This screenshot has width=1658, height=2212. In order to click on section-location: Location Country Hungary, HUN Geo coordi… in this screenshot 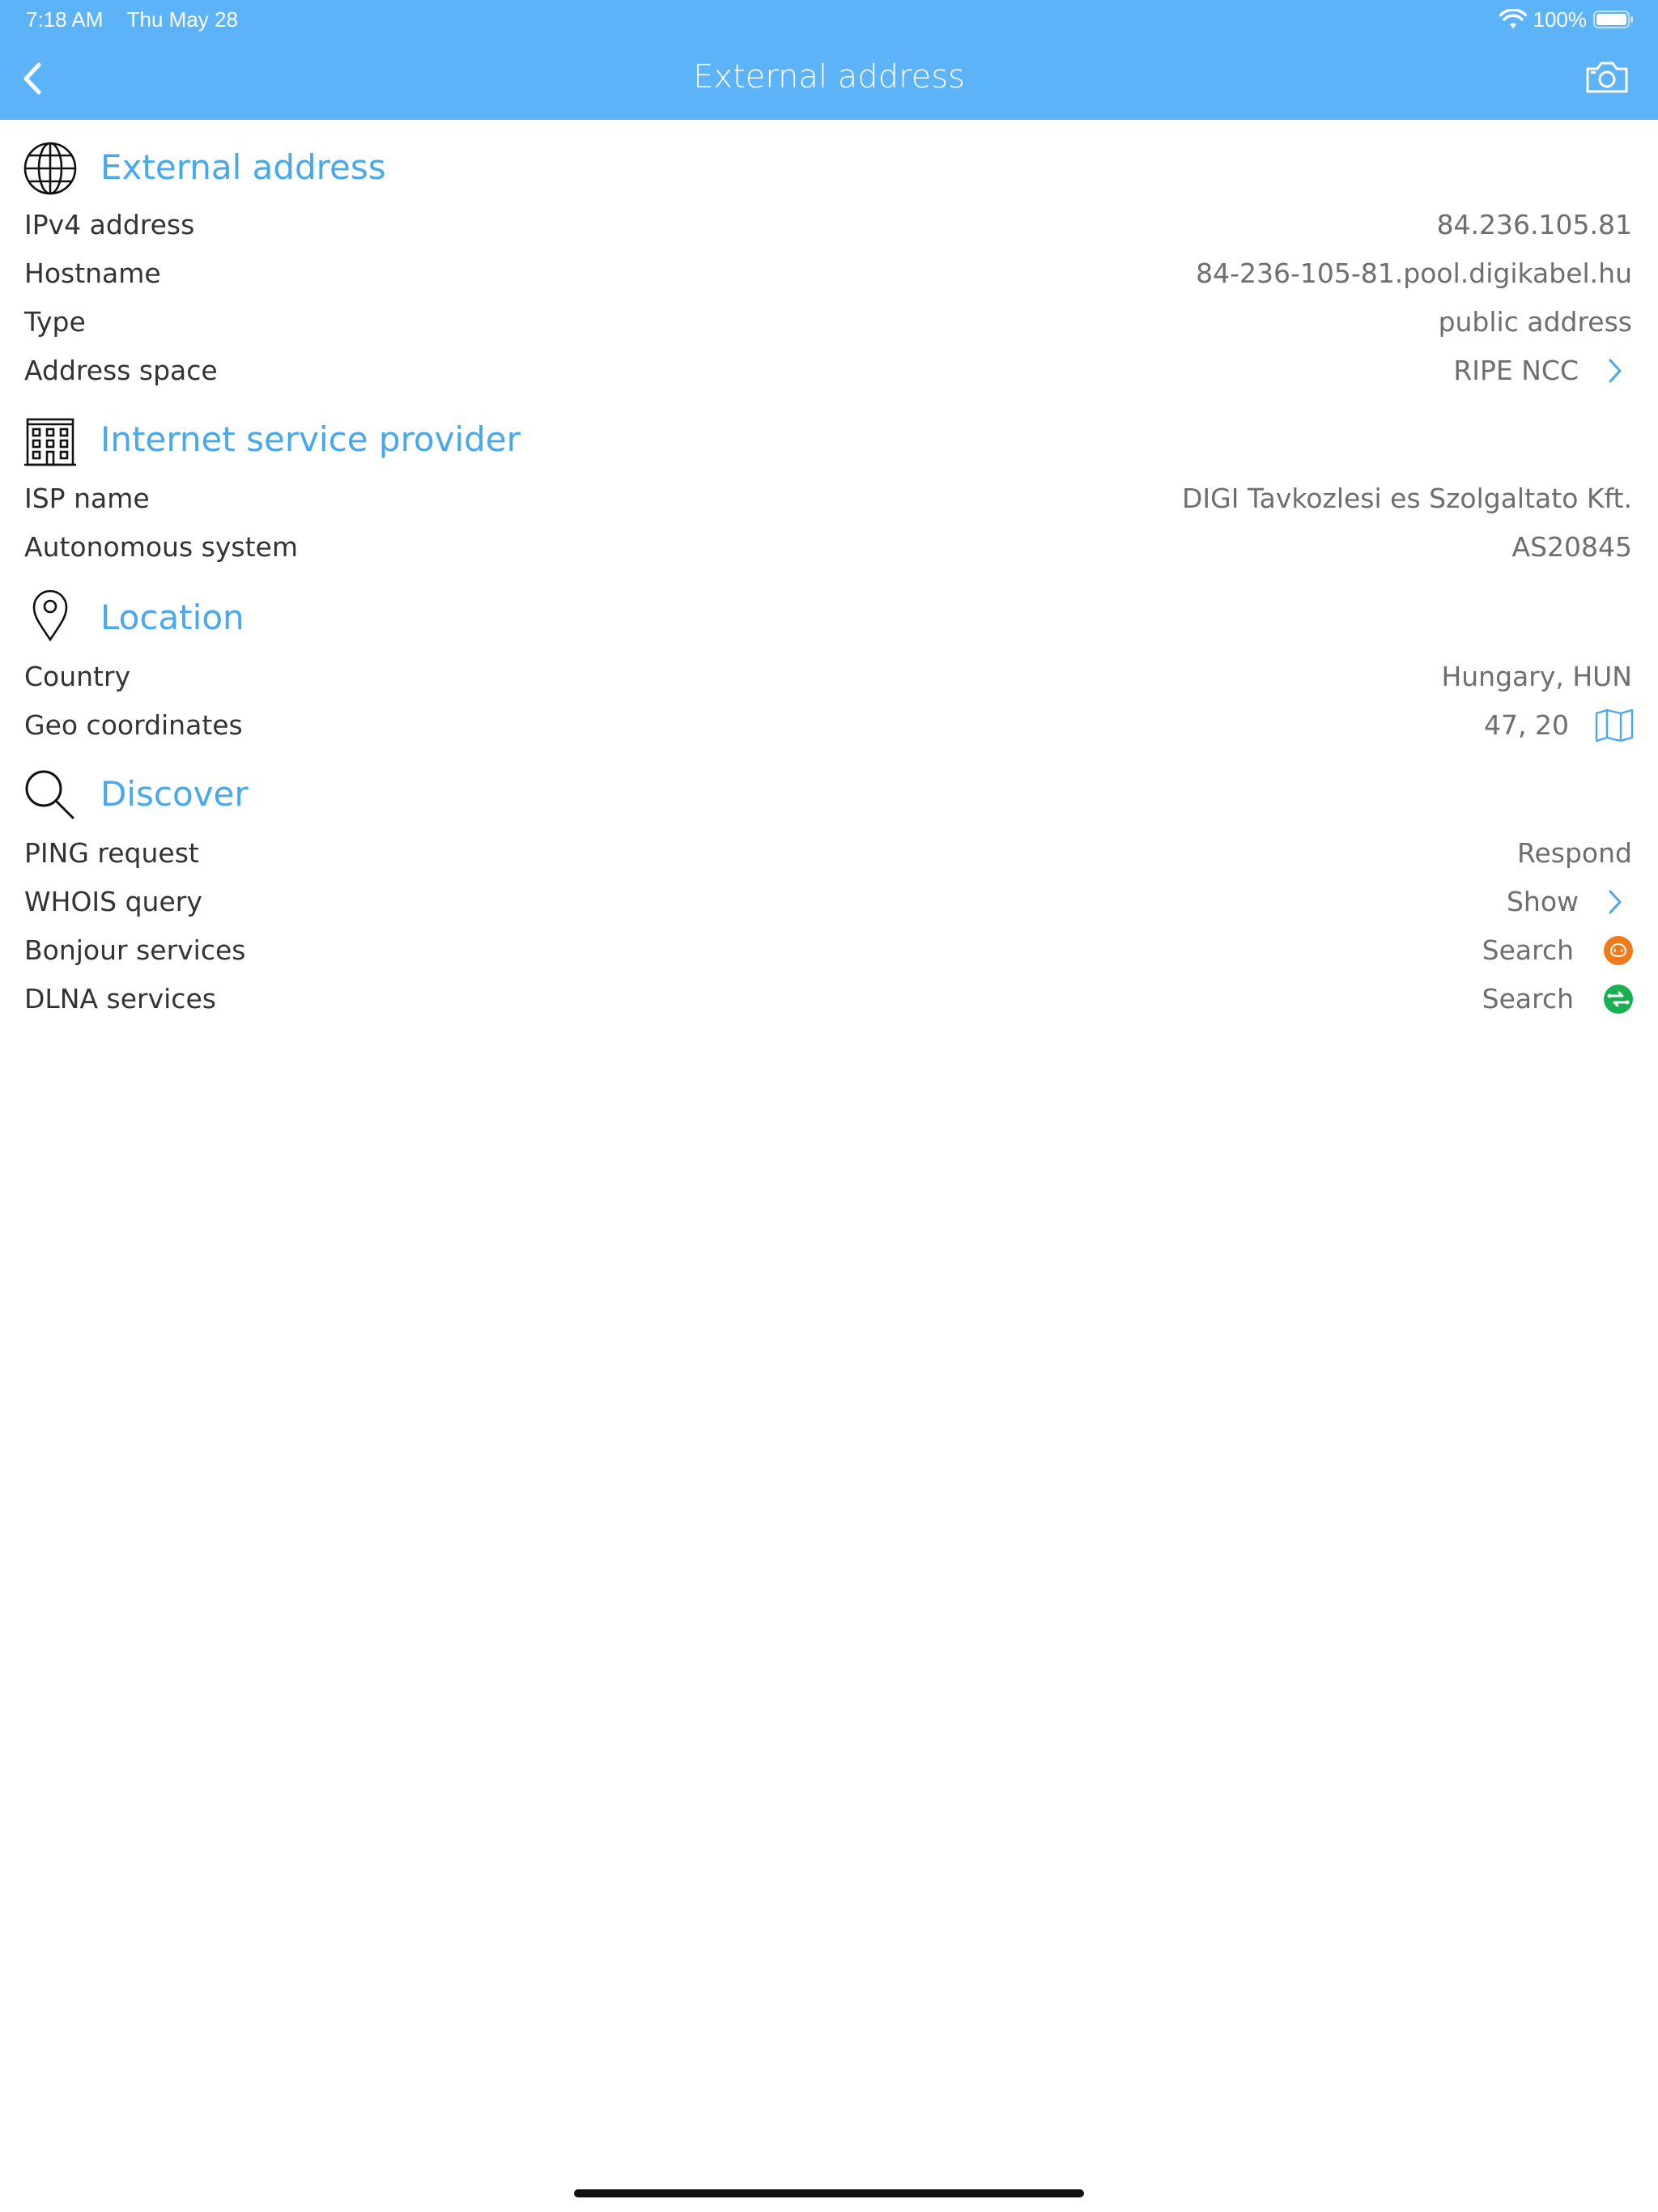, I will do `click(829, 661)`.